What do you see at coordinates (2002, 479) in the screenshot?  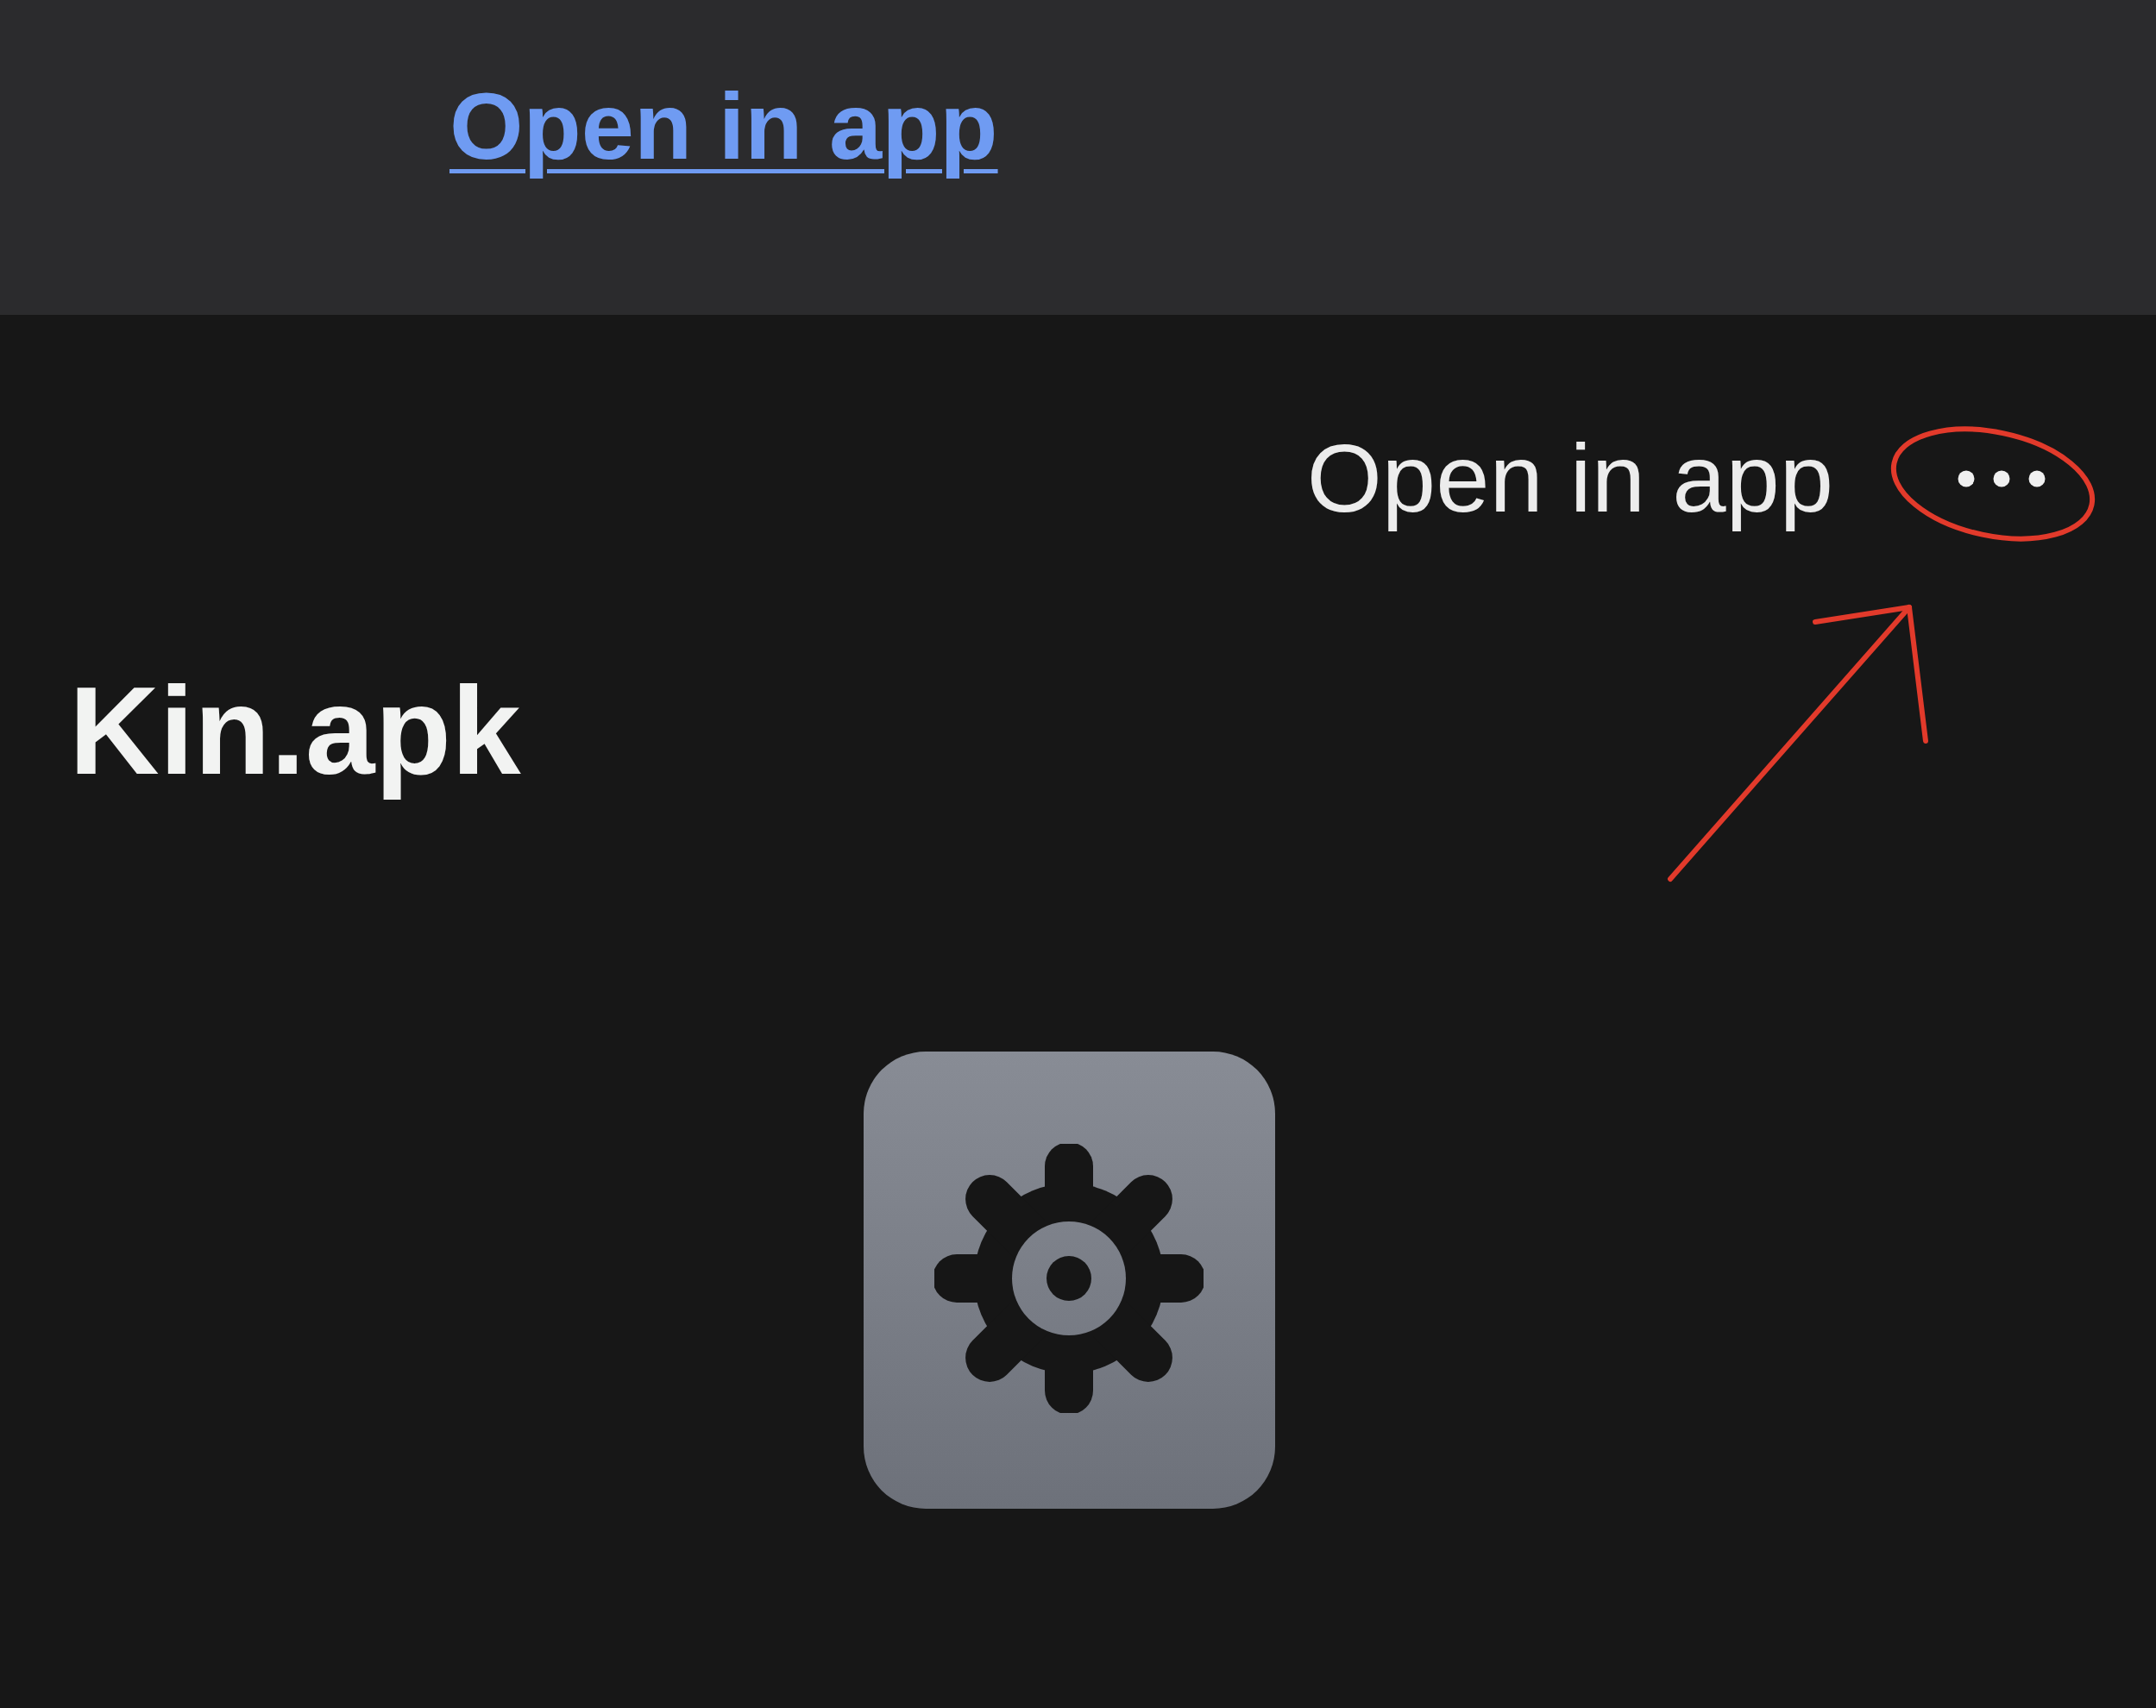 I see `more-icon` at bounding box center [2002, 479].